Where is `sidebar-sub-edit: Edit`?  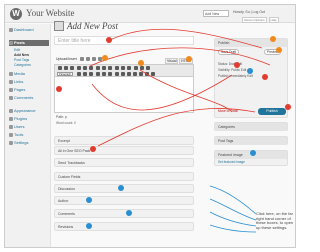
sidebar-sub-edit: Edit is located at coordinates (17, 50).